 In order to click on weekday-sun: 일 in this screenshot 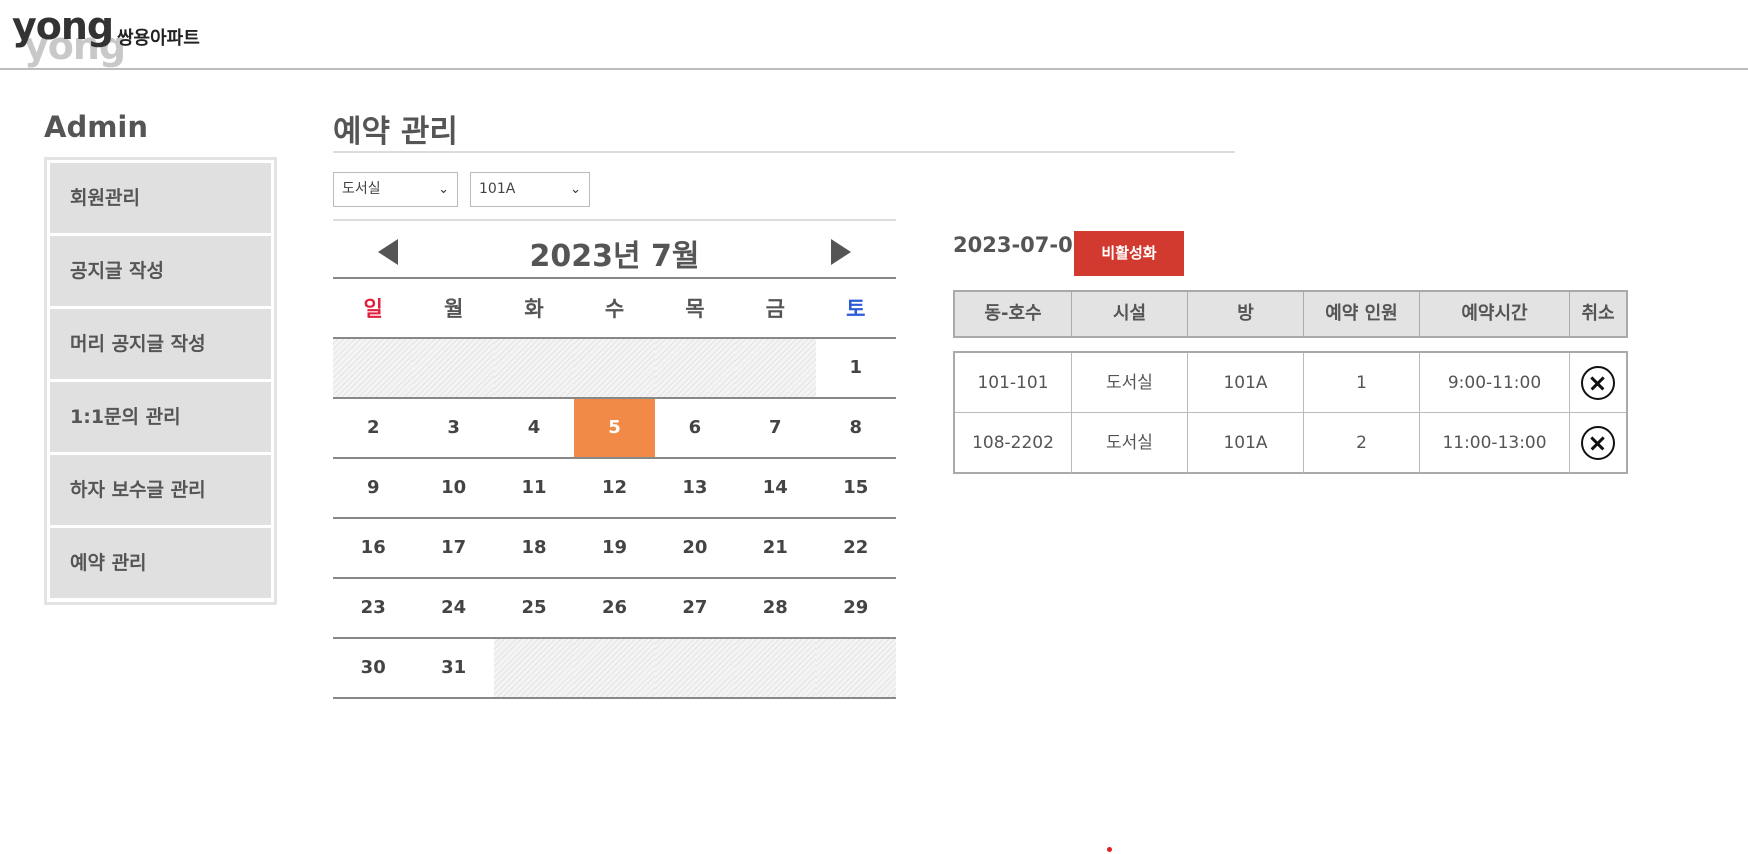, I will do `click(373, 309)`.